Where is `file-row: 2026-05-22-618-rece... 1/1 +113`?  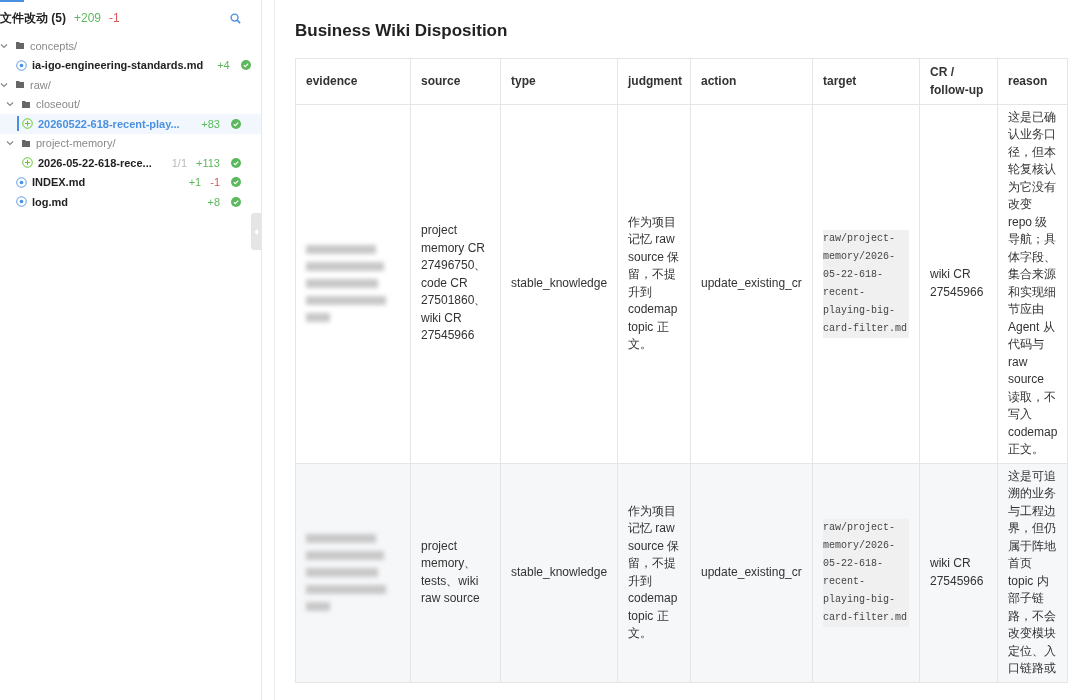 file-row: 2026-05-22-618-rece... 1/1 +113 is located at coordinates (130, 163).